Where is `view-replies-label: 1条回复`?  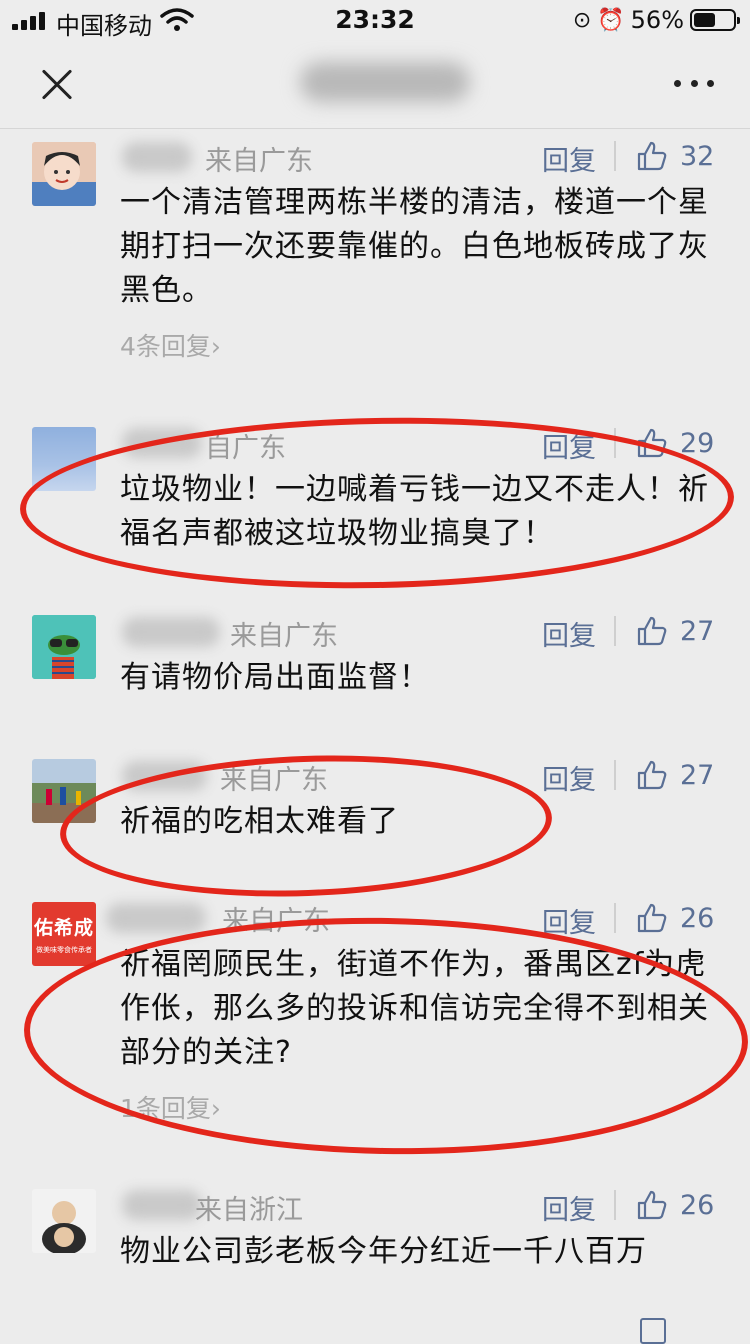 view-replies-label: 1条回复 is located at coordinates (165, 1108).